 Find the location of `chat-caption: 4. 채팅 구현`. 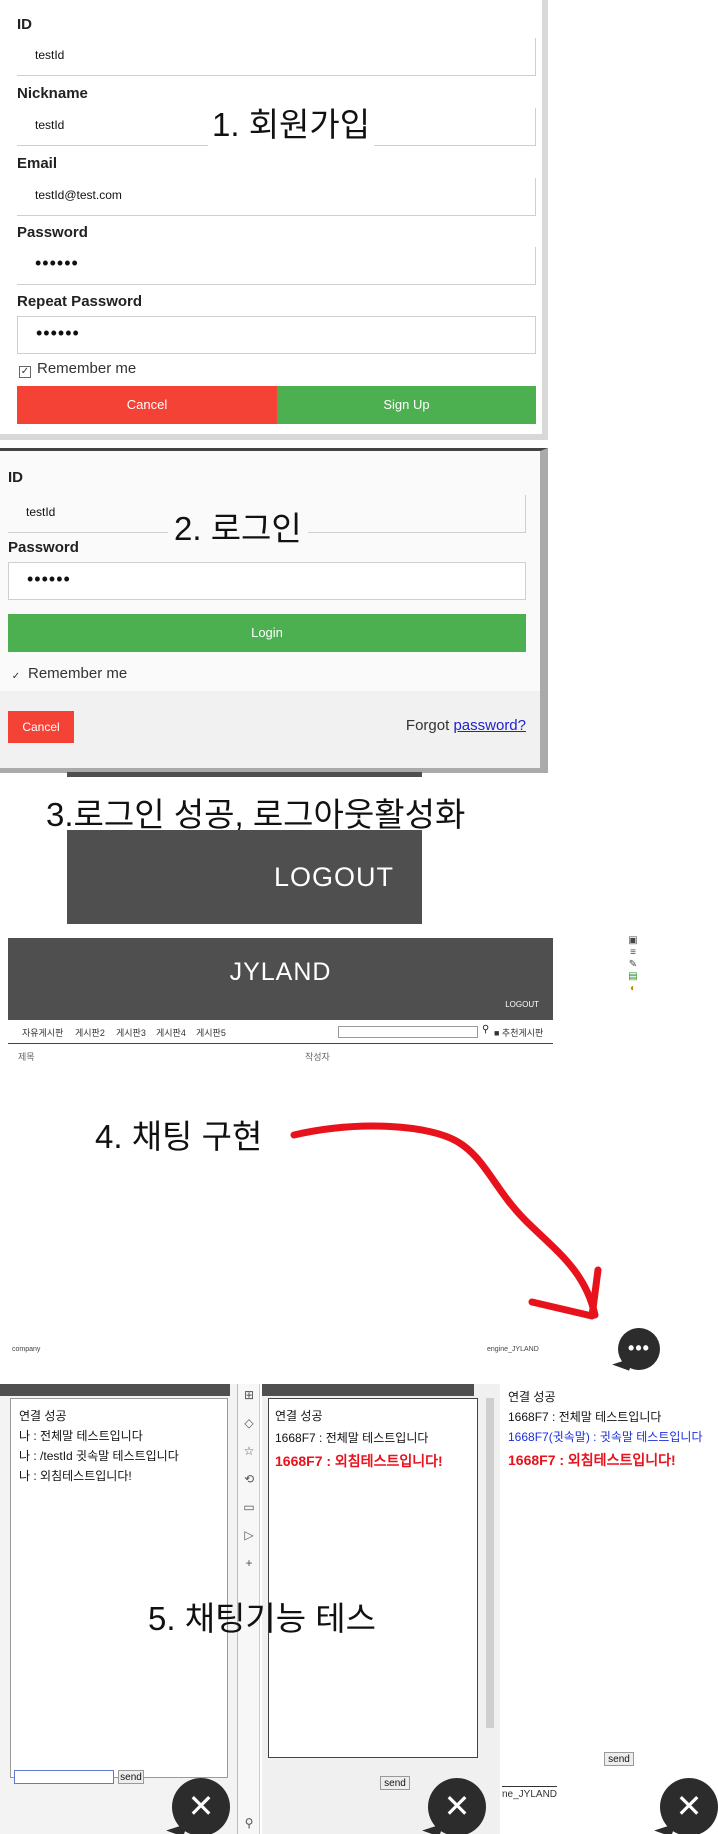

chat-caption: 4. 채팅 구현 is located at coordinates (179, 1134).